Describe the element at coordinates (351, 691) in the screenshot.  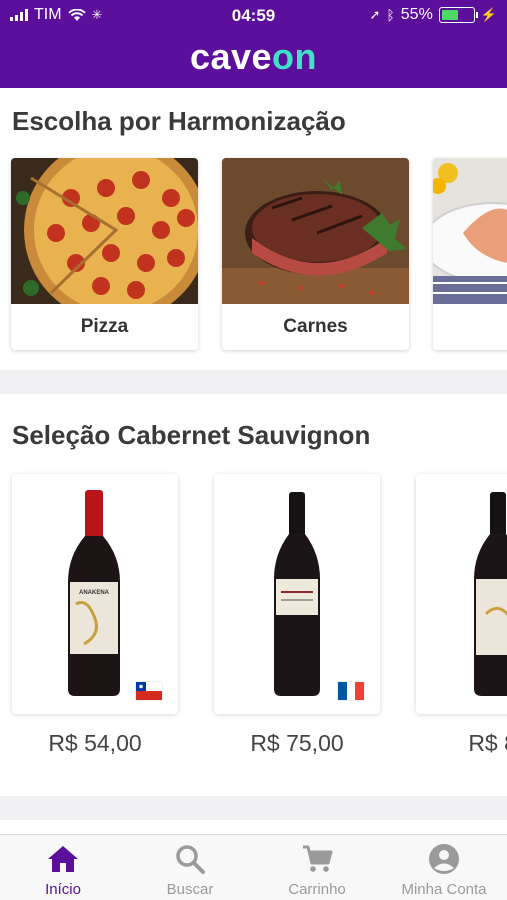
I see `france-flag-icon` at that location.